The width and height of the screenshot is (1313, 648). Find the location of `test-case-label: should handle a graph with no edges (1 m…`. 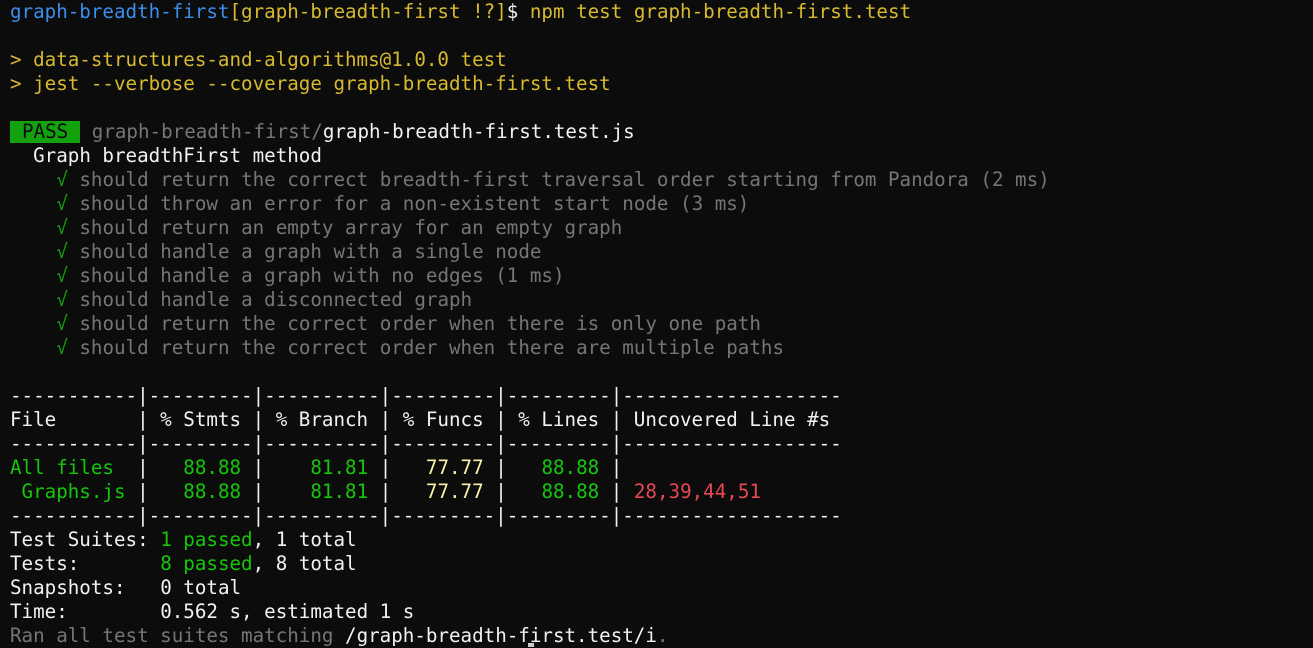

test-case-label: should handle a graph with no edges (1 m… is located at coordinates (322, 275).